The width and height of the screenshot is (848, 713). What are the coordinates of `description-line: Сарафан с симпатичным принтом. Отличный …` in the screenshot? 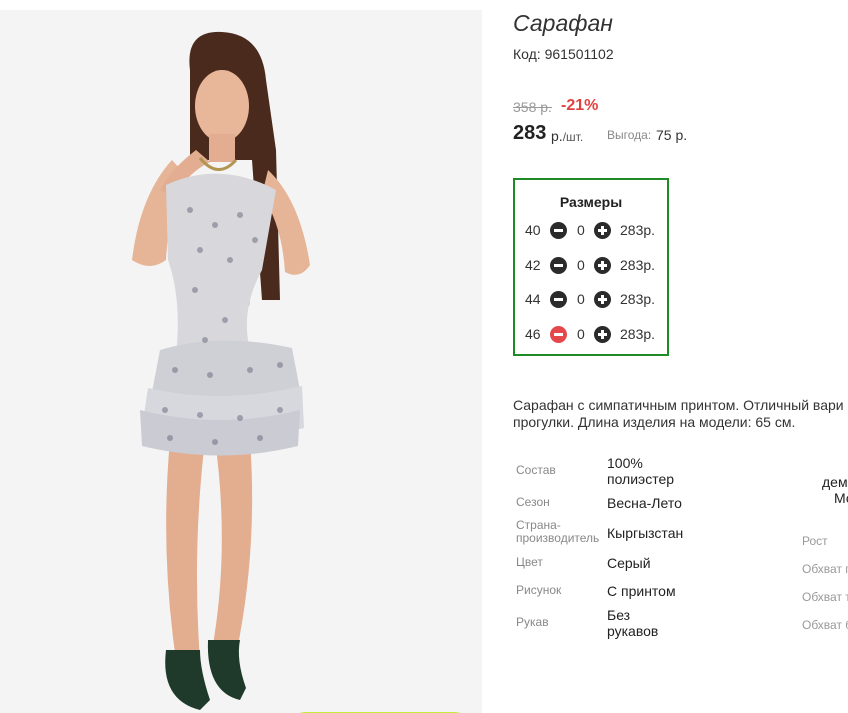 It's located at (678, 405).